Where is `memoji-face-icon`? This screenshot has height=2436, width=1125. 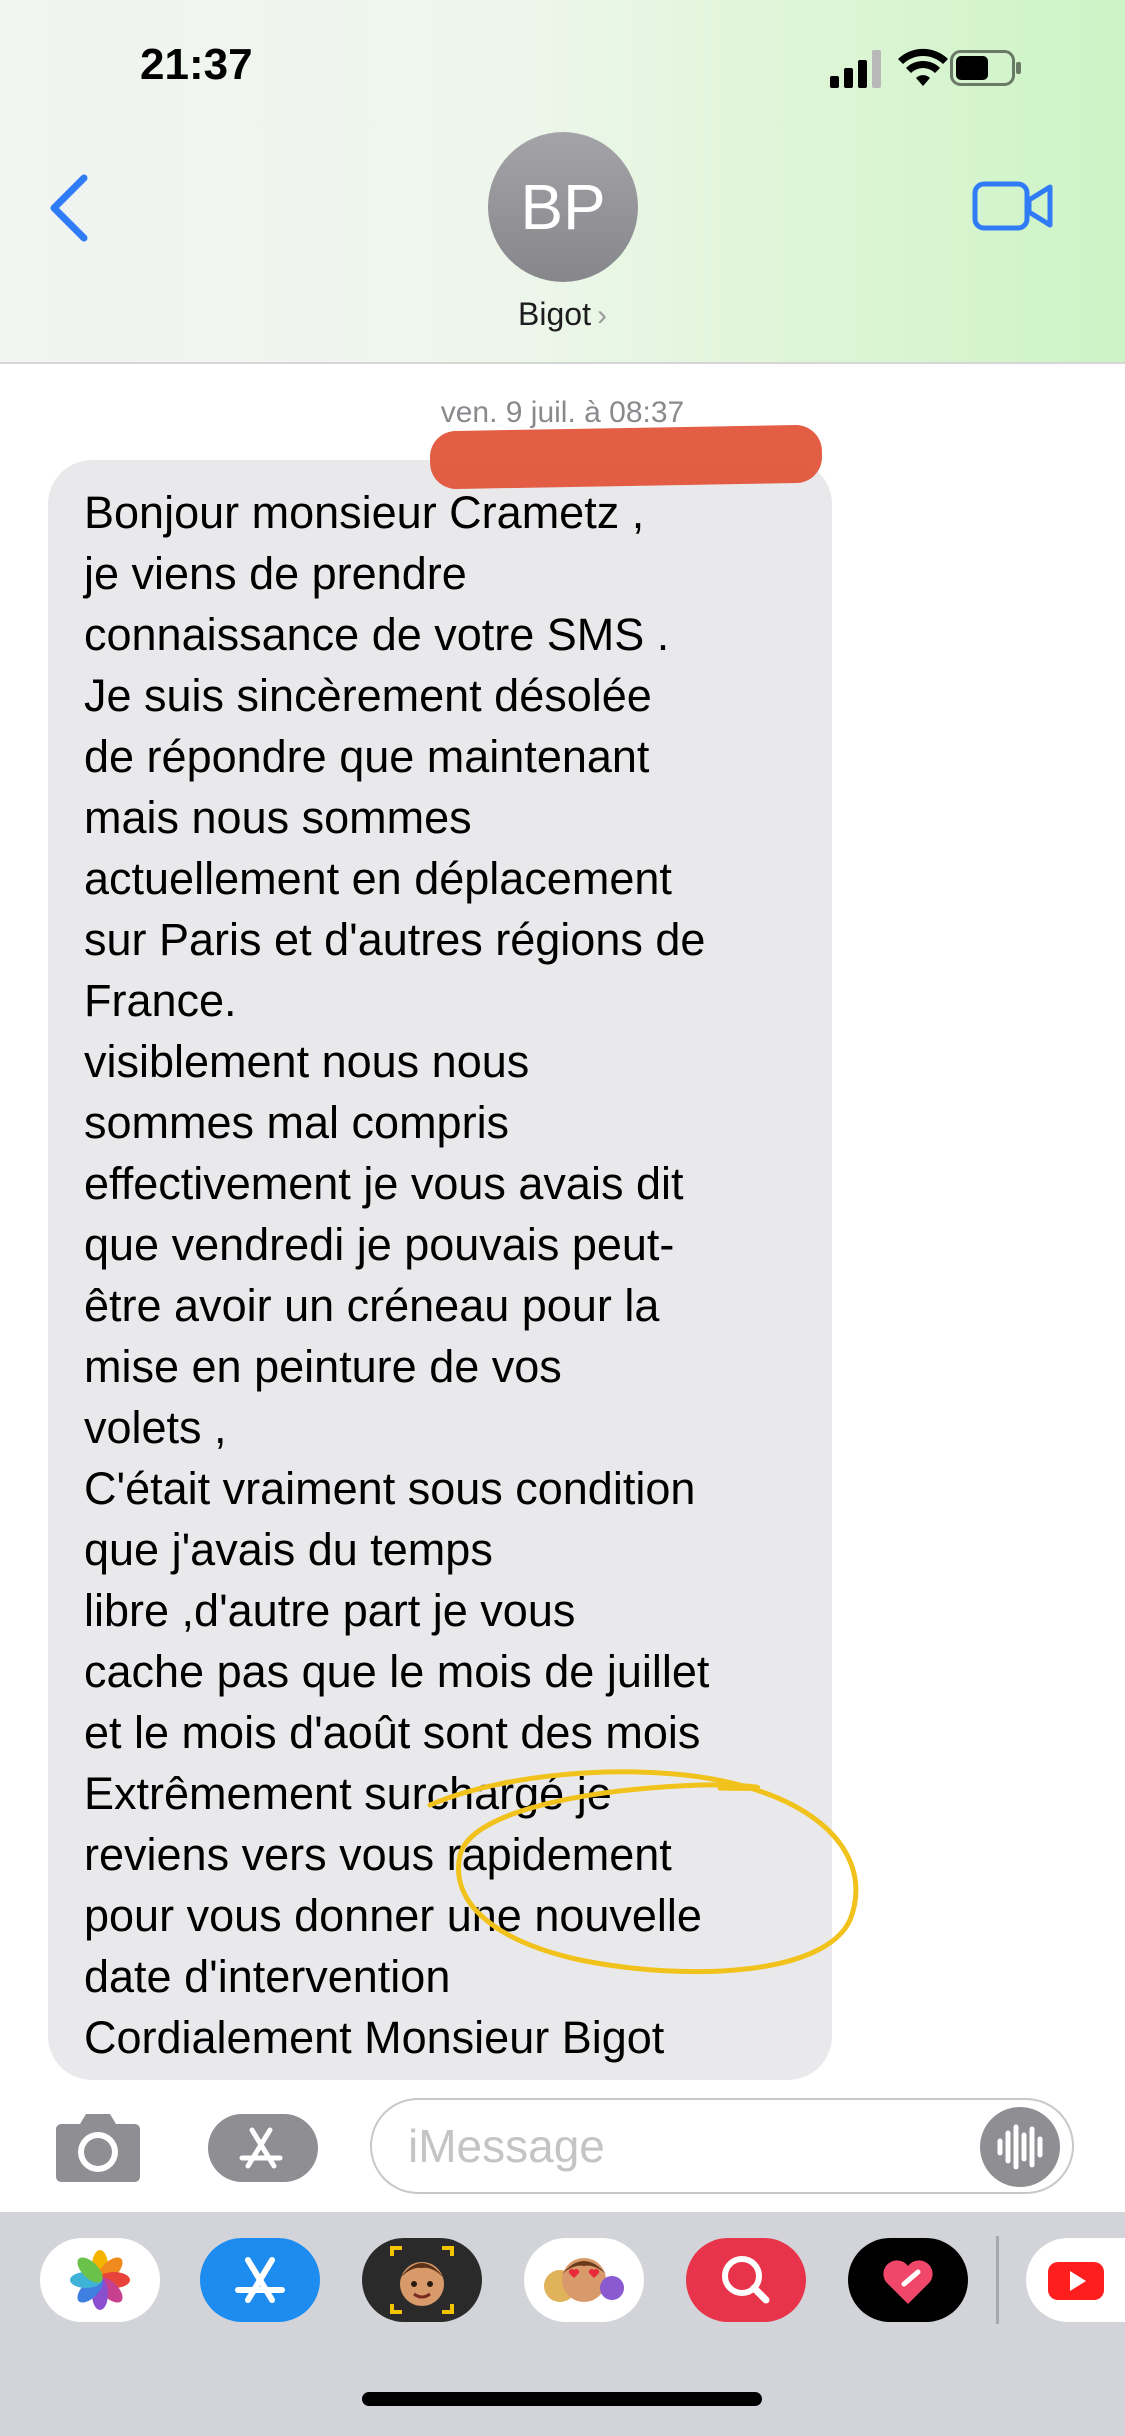
memoji-face-icon is located at coordinates (422, 2280).